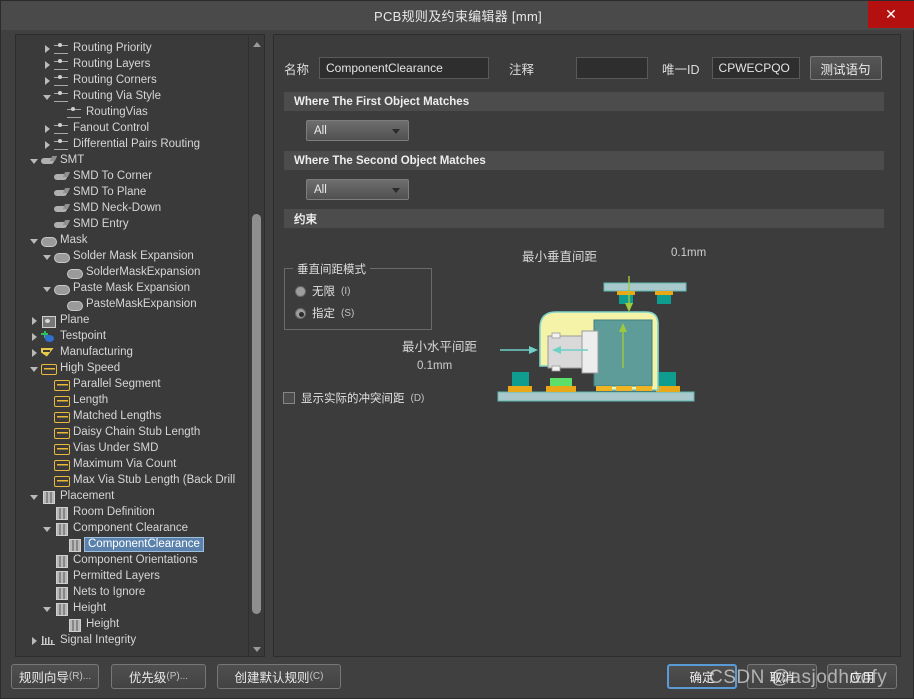 This screenshot has height=699, width=914. Describe the element at coordinates (272, 678) in the screenshot. I see `create-default-rules-label: 创建默认规则` at that location.